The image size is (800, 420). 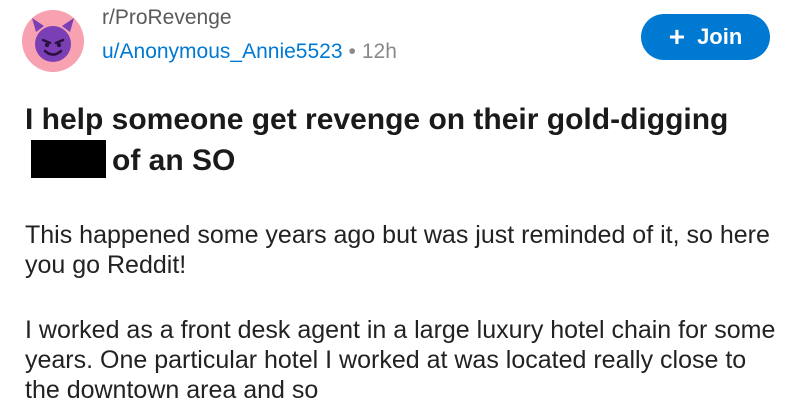 I want to click on post-title-part2: of an SO, so click(x=174, y=160).